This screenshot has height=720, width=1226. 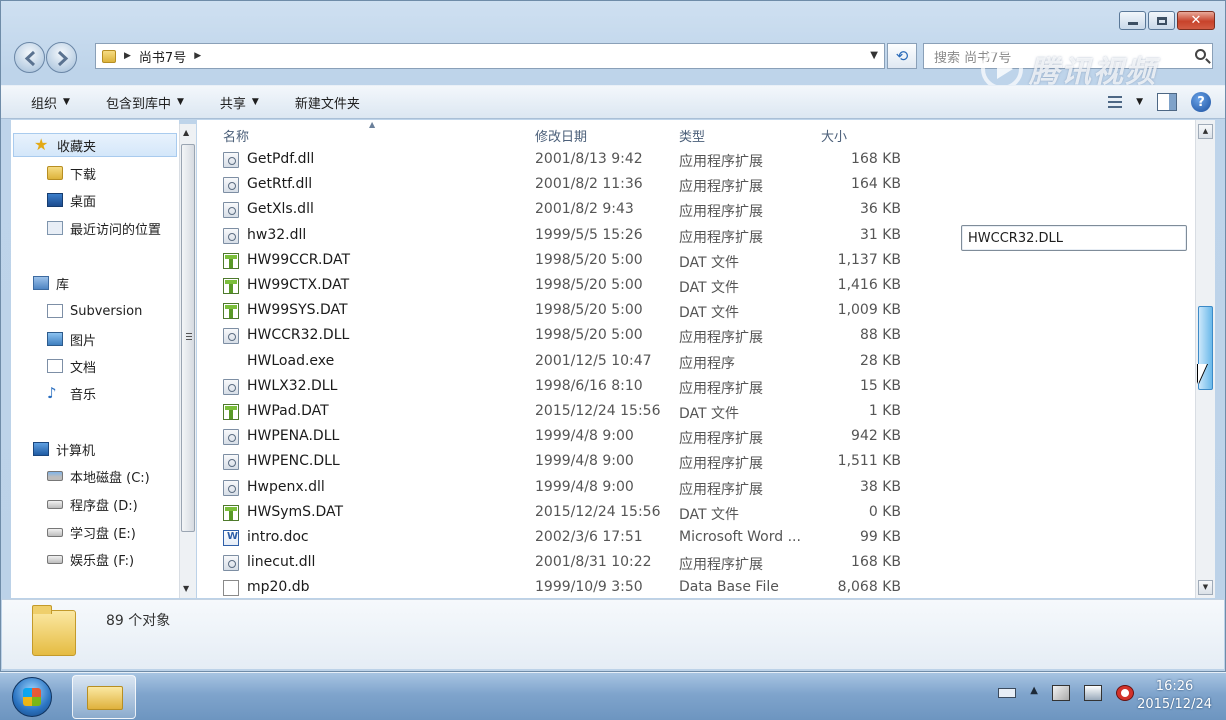 What do you see at coordinates (51, 283) in the screenshot?
I see `nav-libraries: 库` at bounding box center [51, 283].